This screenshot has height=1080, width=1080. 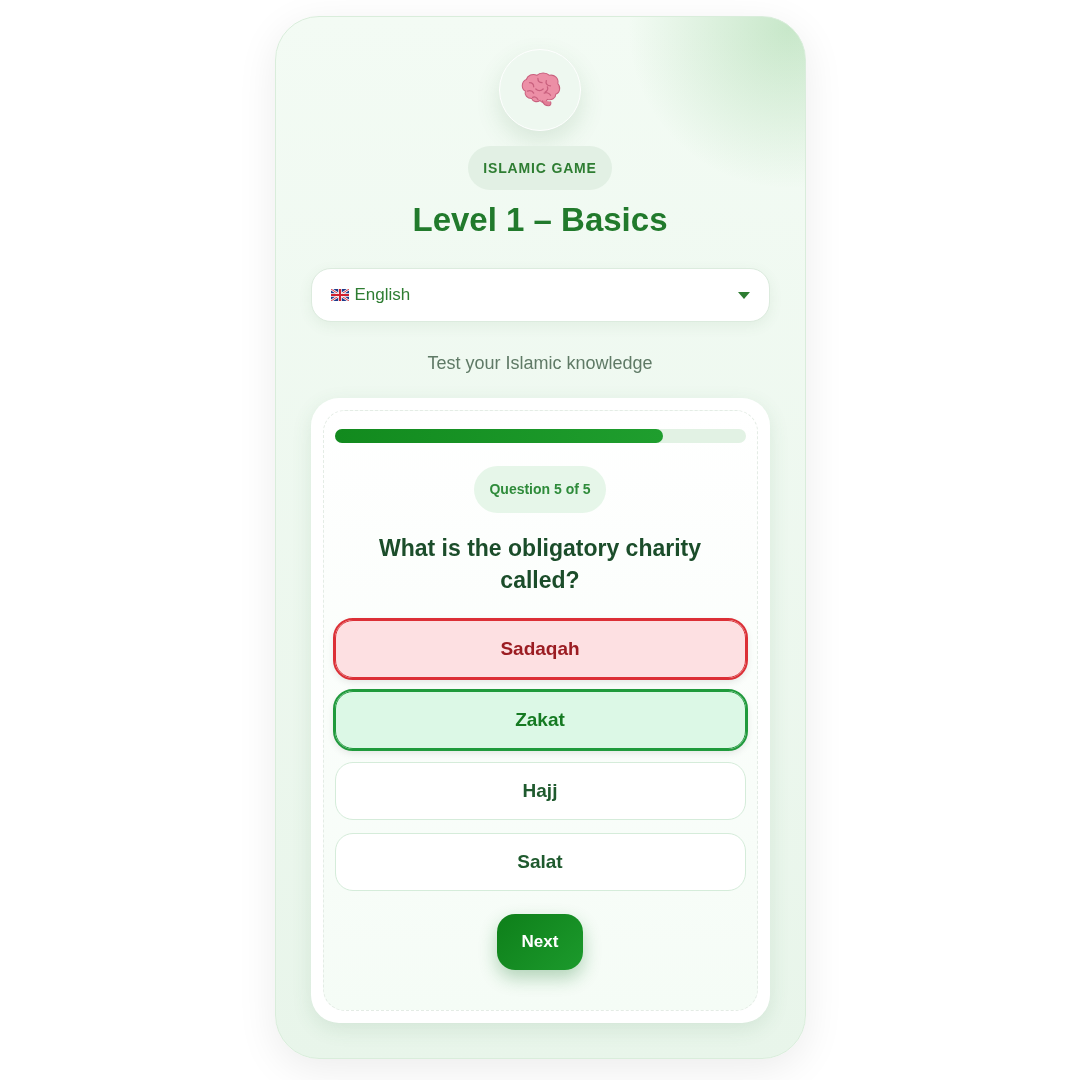 I want to click on caret-down-icon, so click(x=743, y=295).